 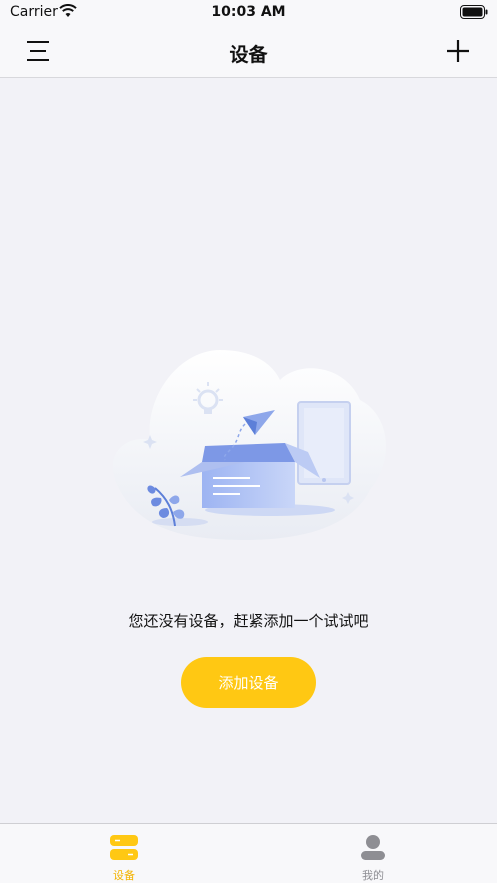 What do you see at coordinates (38, 51) in the screenshot?
I see `menu-icon` at bounding box center [38, 51].